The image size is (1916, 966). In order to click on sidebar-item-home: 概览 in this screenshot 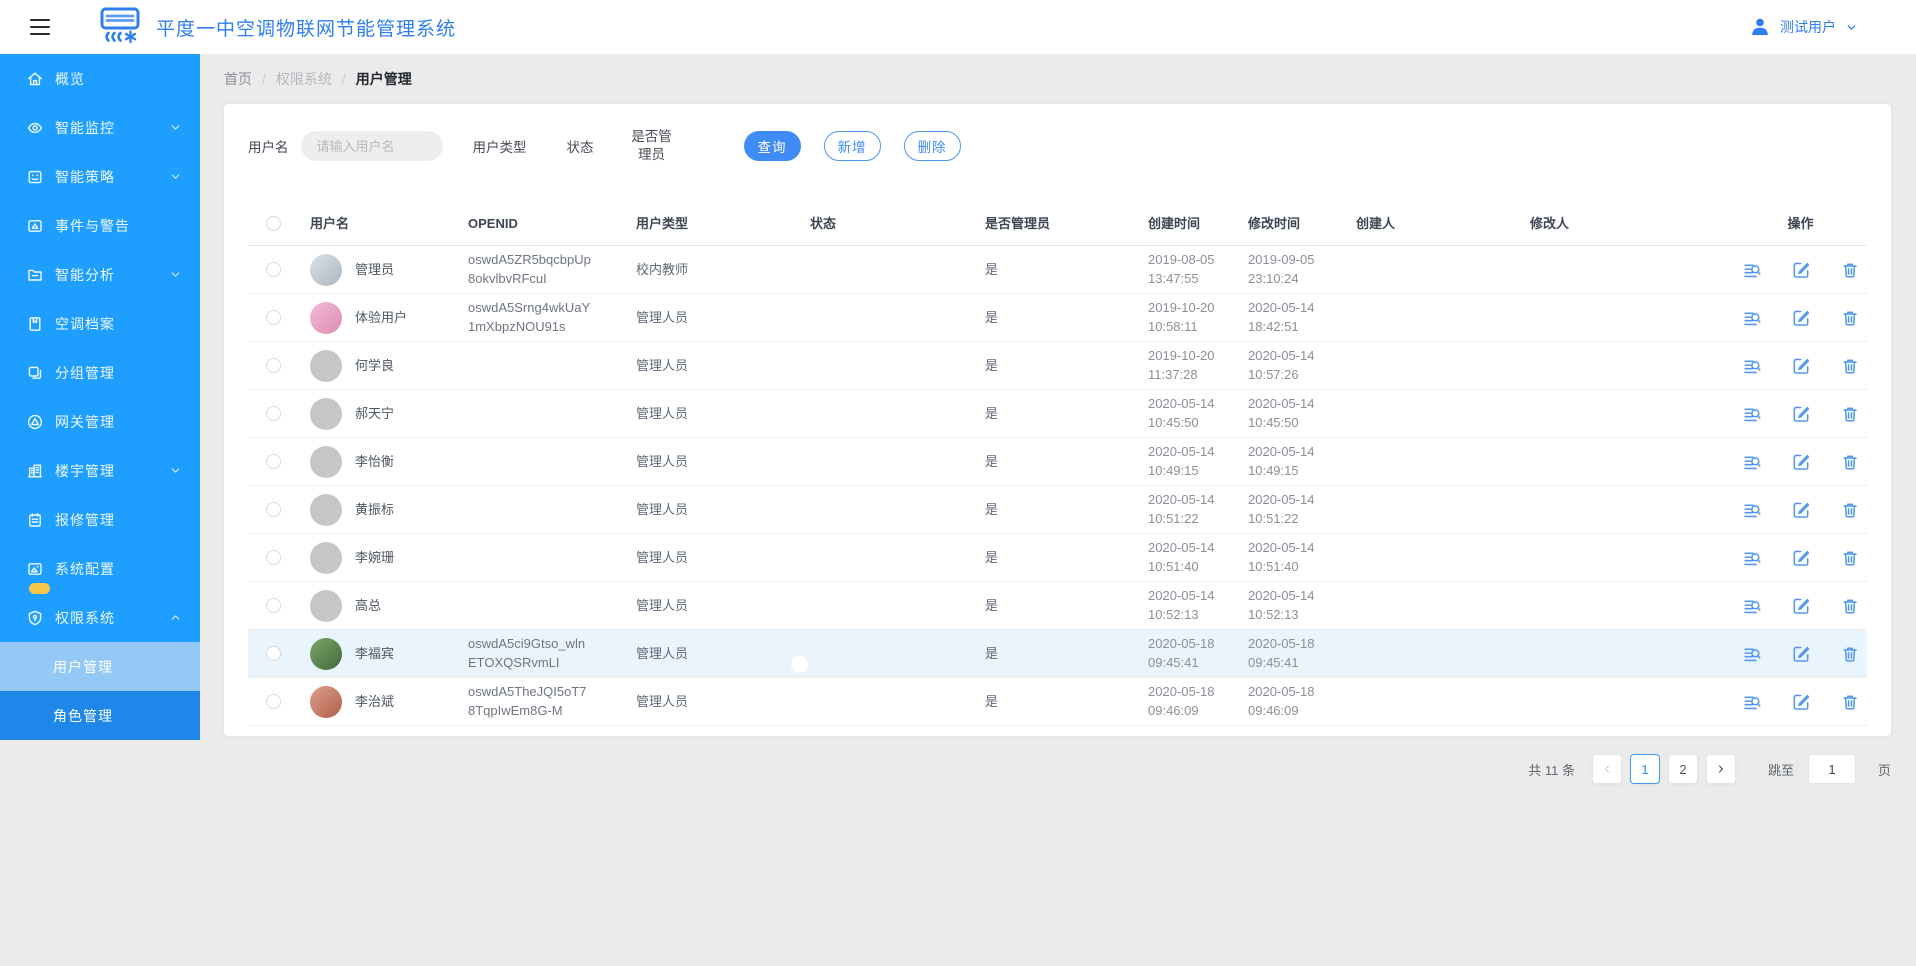, I will do `click(100, 78)`.